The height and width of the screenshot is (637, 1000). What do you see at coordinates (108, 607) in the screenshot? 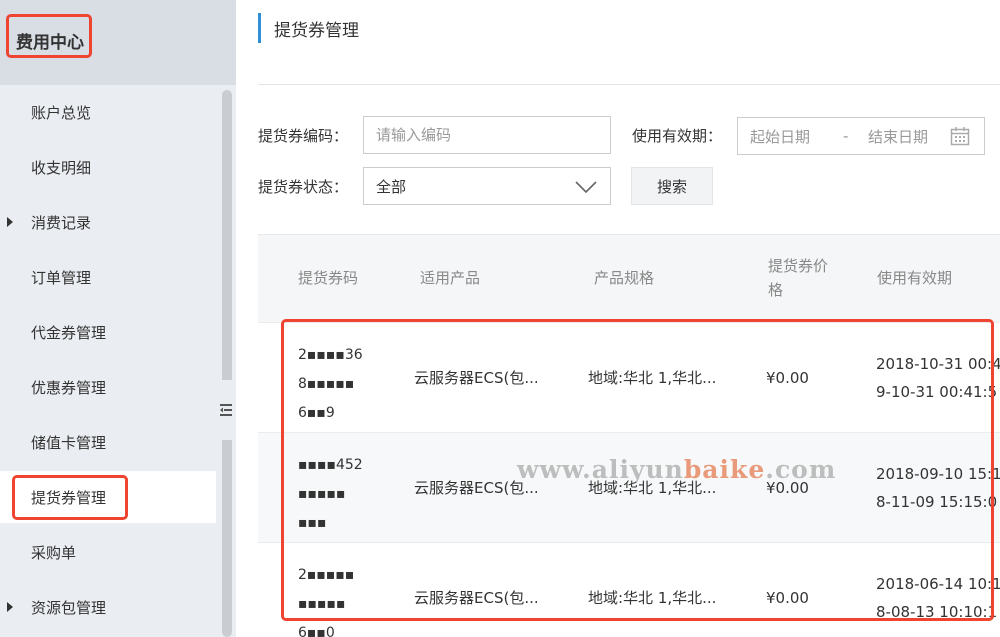
I see `sidebar-item-resource-packs: 资源包管理` at bounding box center [108, 607].